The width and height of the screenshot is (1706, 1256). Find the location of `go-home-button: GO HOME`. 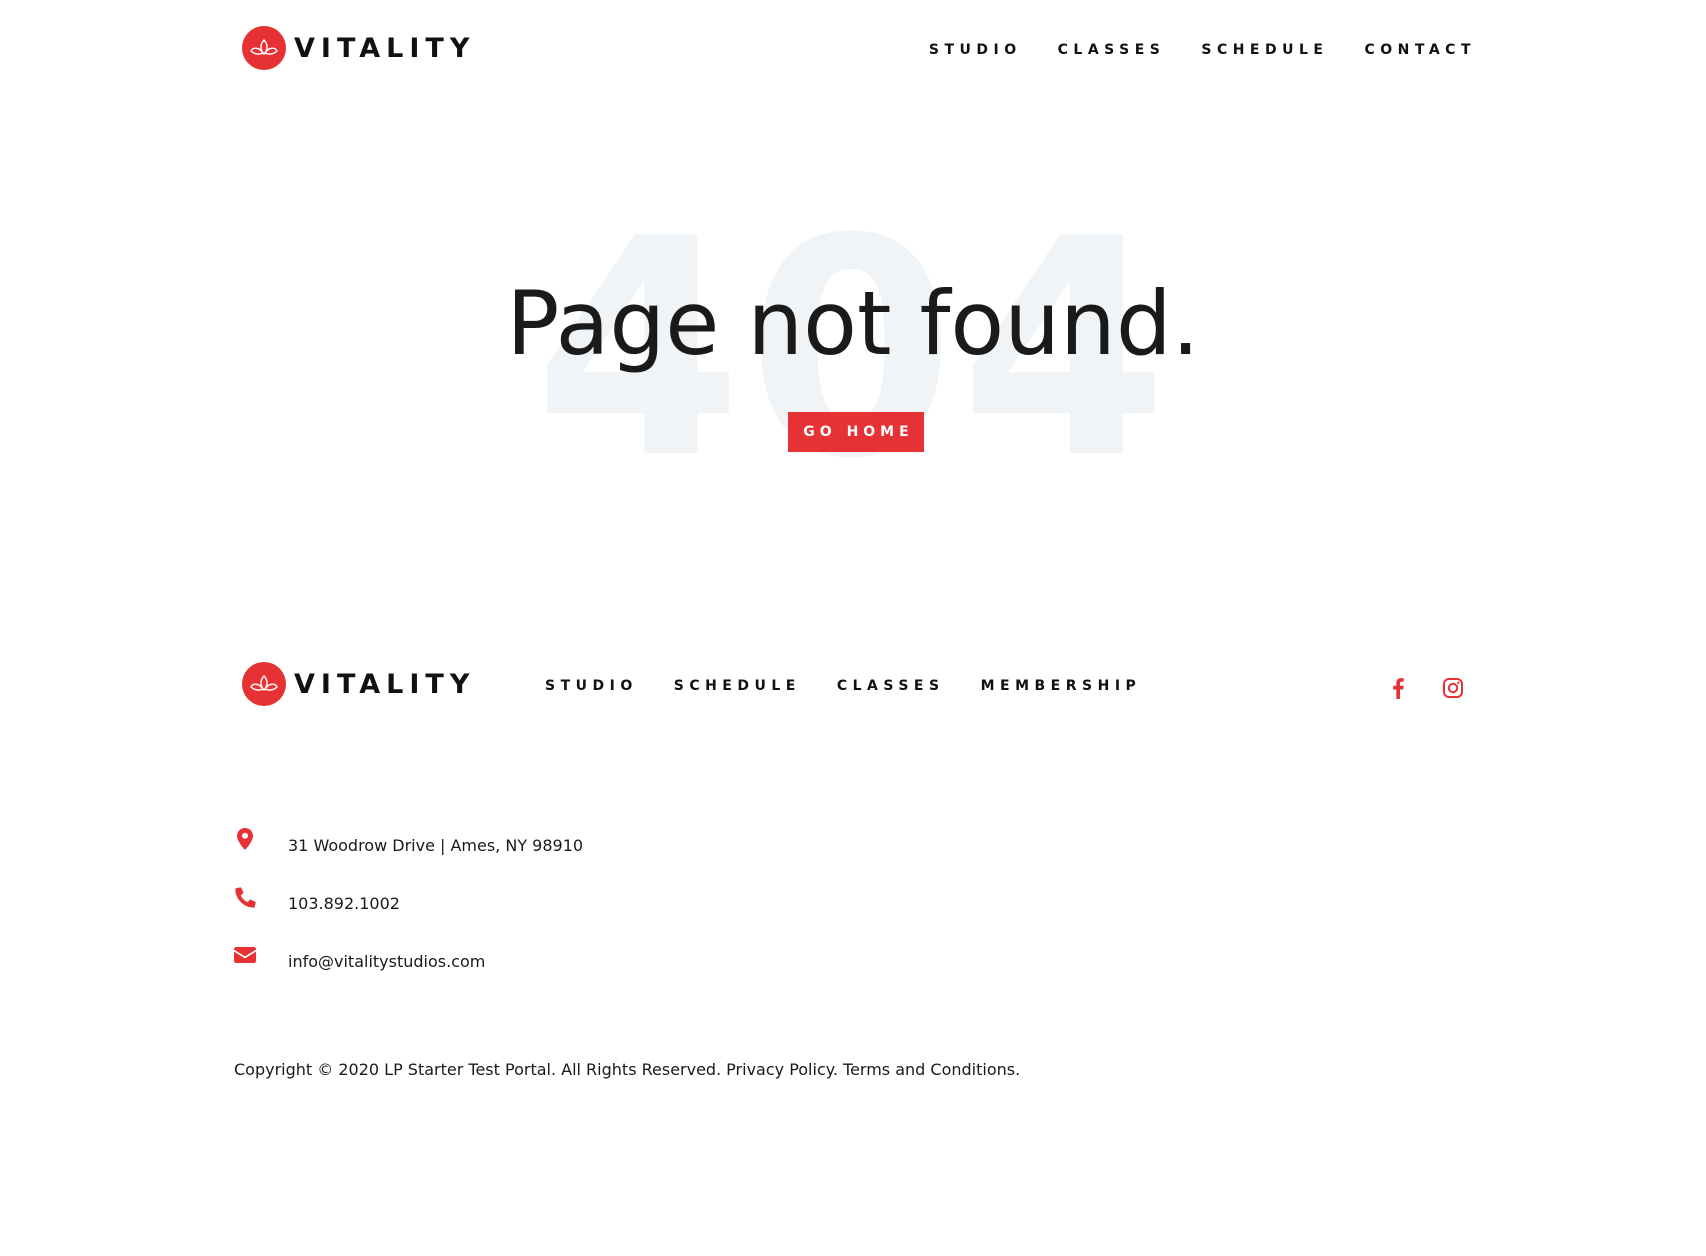

go-home-button: GO HOME is located at coordinates (856, 432).